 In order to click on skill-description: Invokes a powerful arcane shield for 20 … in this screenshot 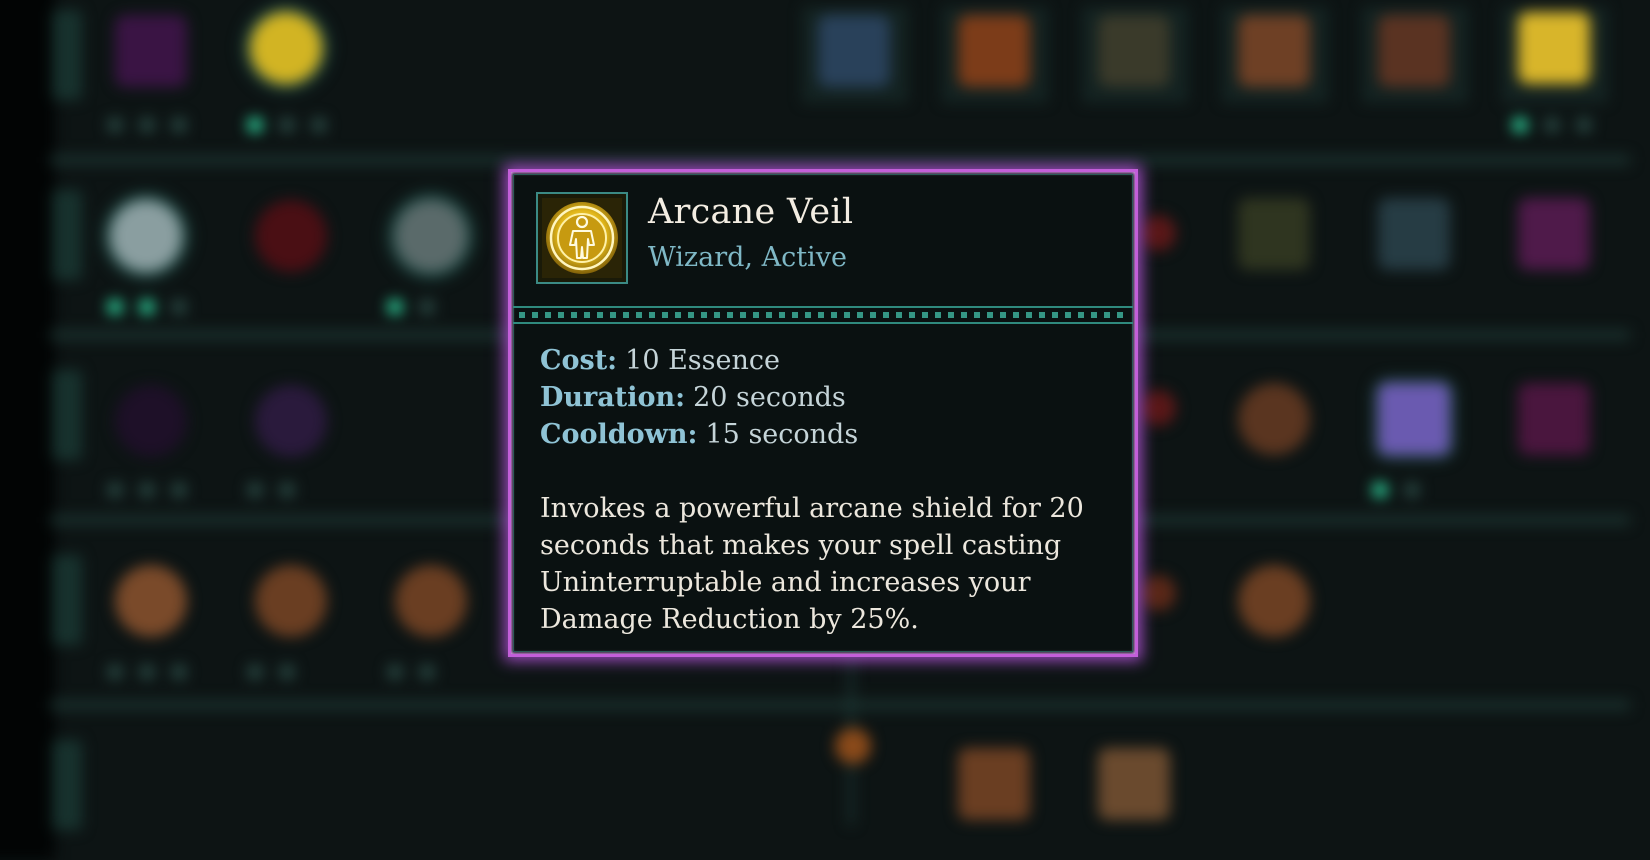, I will do `click(820, 564)`.